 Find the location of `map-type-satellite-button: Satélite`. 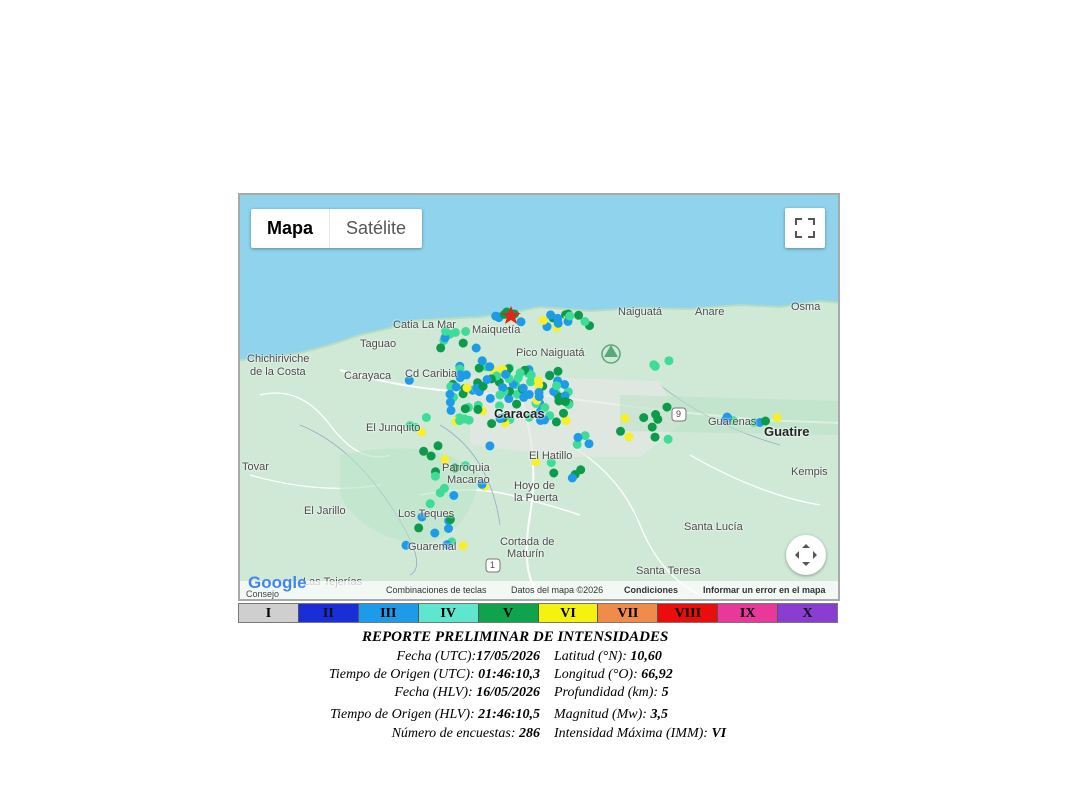

map-type-satellite-button: Satélite is located at coordinates (376, 228).